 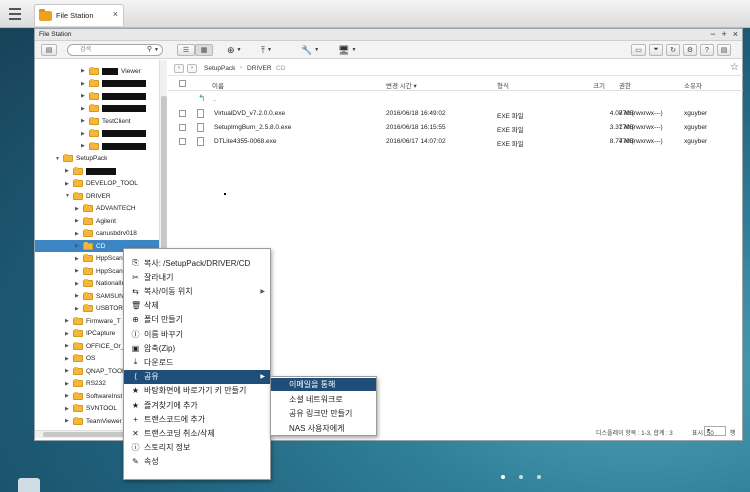 What do you see at coordinates (401, 85) in the screenshot?
I see `column-modified: 변경 시간 ▾` at bounding box center [401, 85].